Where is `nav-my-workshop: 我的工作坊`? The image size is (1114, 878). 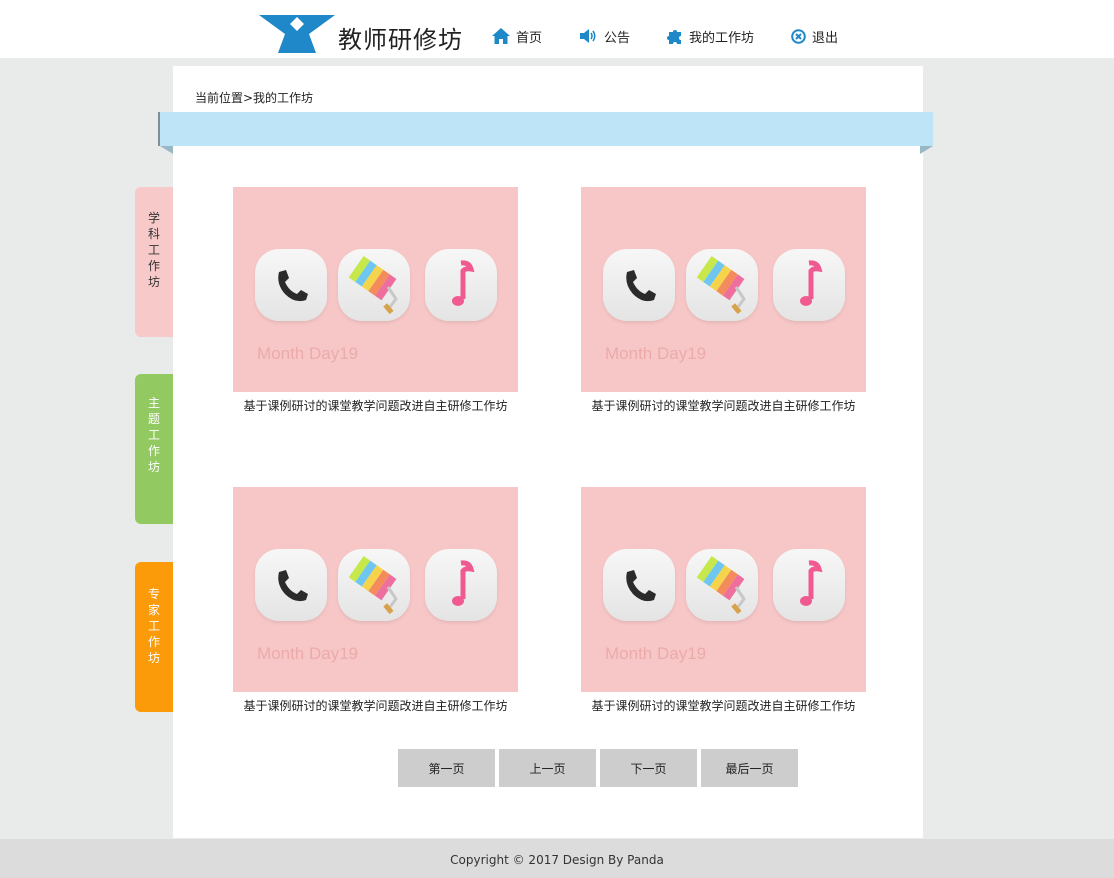
nav-my-workshop: 我的工作坊 is located at coordinates (710, 36).